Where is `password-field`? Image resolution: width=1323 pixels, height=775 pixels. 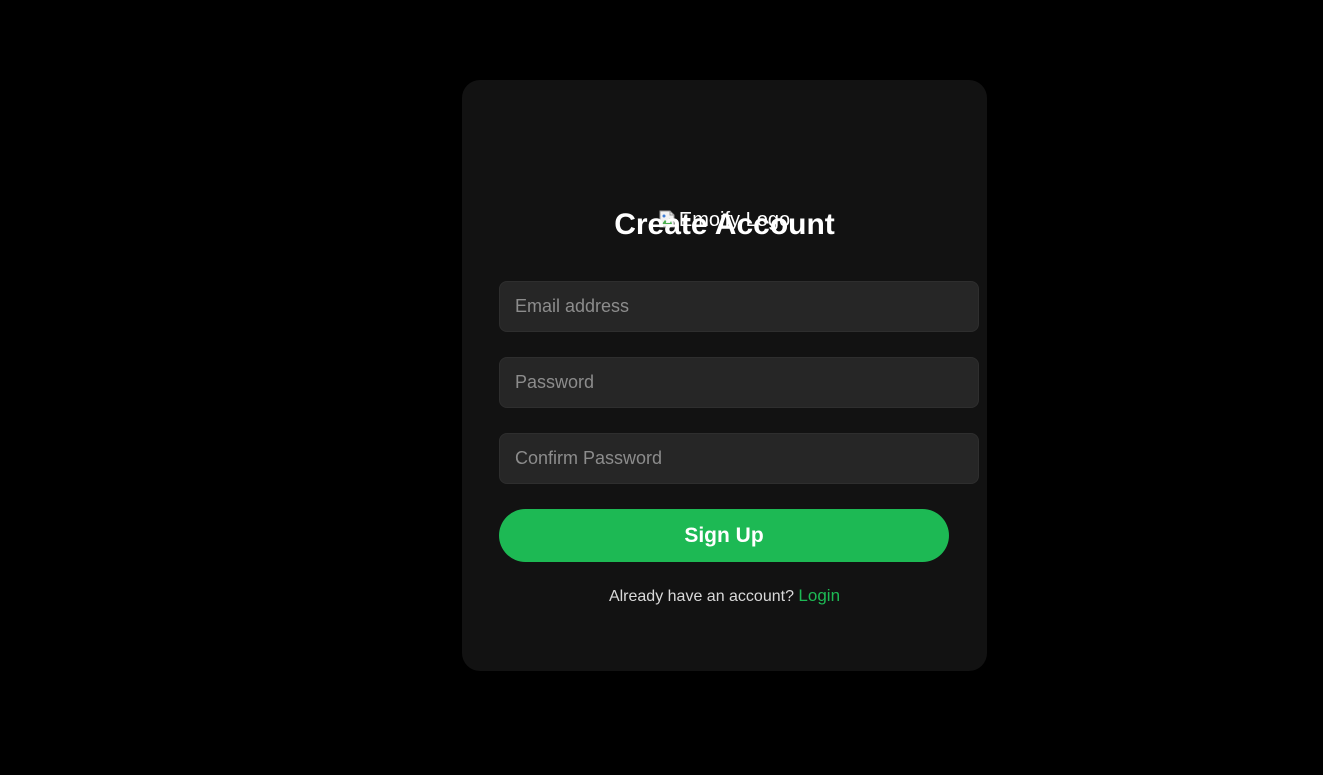
password-field is located at coordinates (739, 382).